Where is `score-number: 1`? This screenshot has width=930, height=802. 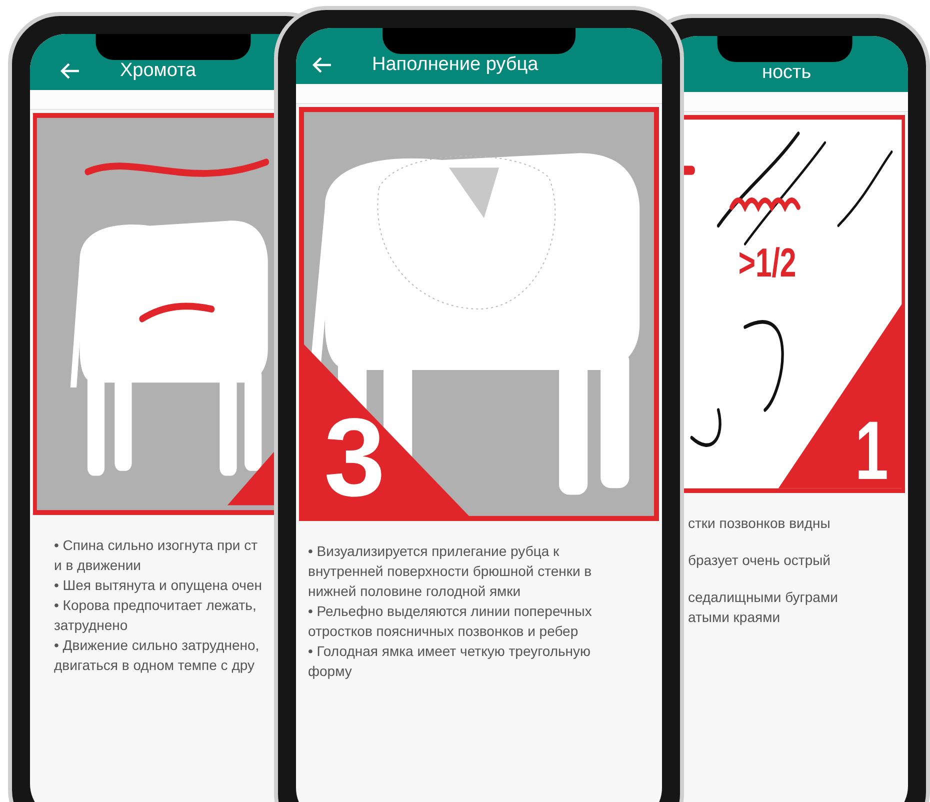 score-number: 1 is located at coordinates (871, 448).